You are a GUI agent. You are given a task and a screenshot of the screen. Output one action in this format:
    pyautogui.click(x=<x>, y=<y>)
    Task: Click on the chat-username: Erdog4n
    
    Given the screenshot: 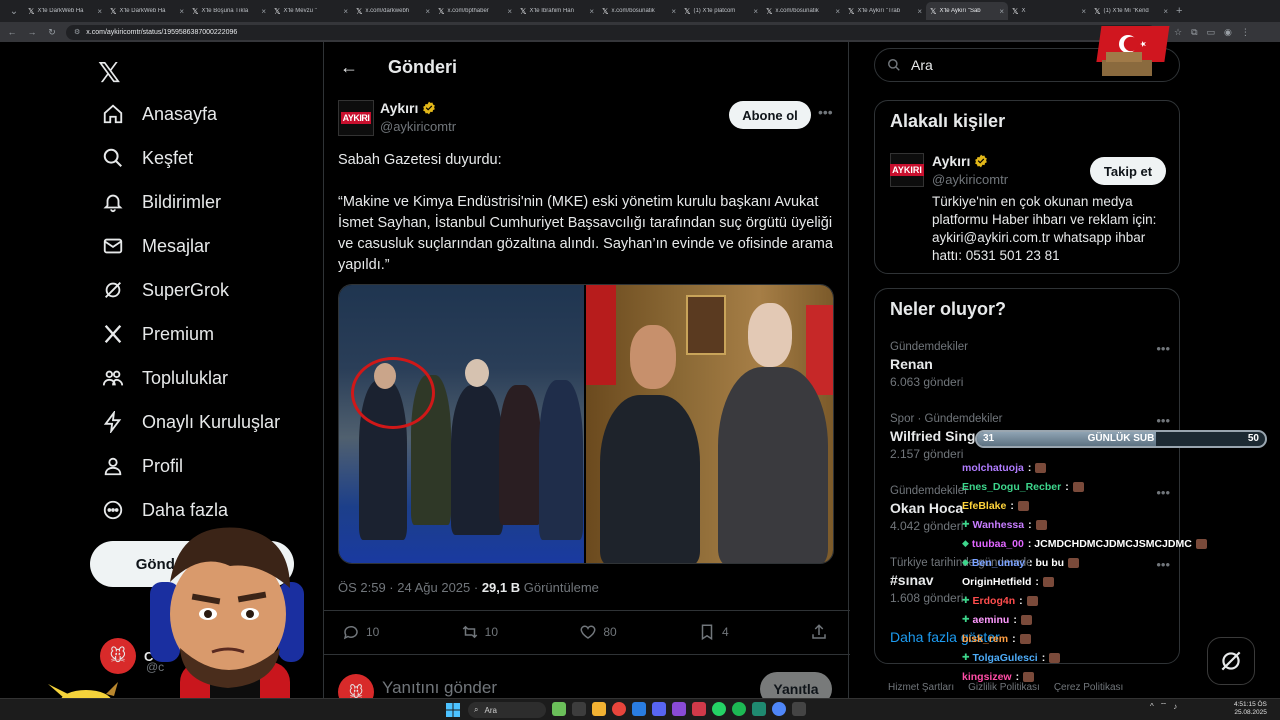 What is the action you would take?
    pyautogui.click(x=994, y=600)
    